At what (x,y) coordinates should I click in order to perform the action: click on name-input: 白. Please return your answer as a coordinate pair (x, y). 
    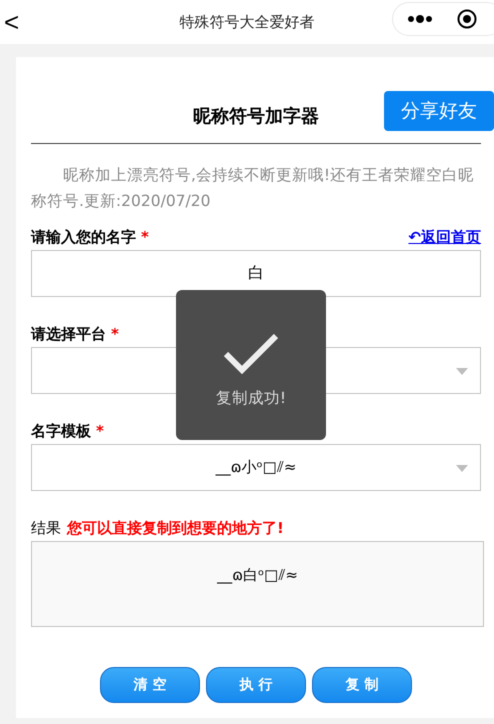
    Looking at the image, I should click on (256, 273).